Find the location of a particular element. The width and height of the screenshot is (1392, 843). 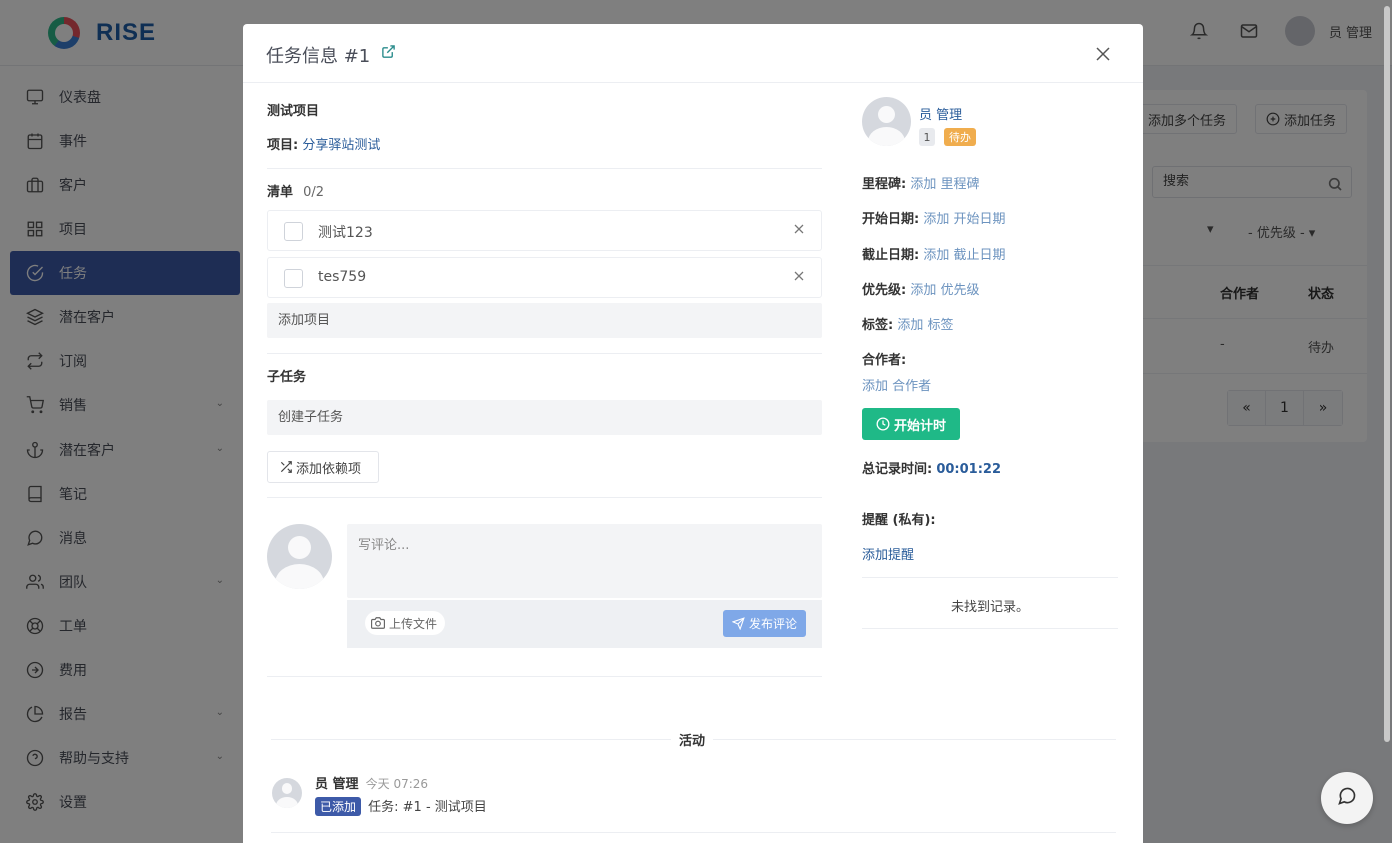

add-deadline-link: 添加 截止日期 is located at coordinates (964, 255).